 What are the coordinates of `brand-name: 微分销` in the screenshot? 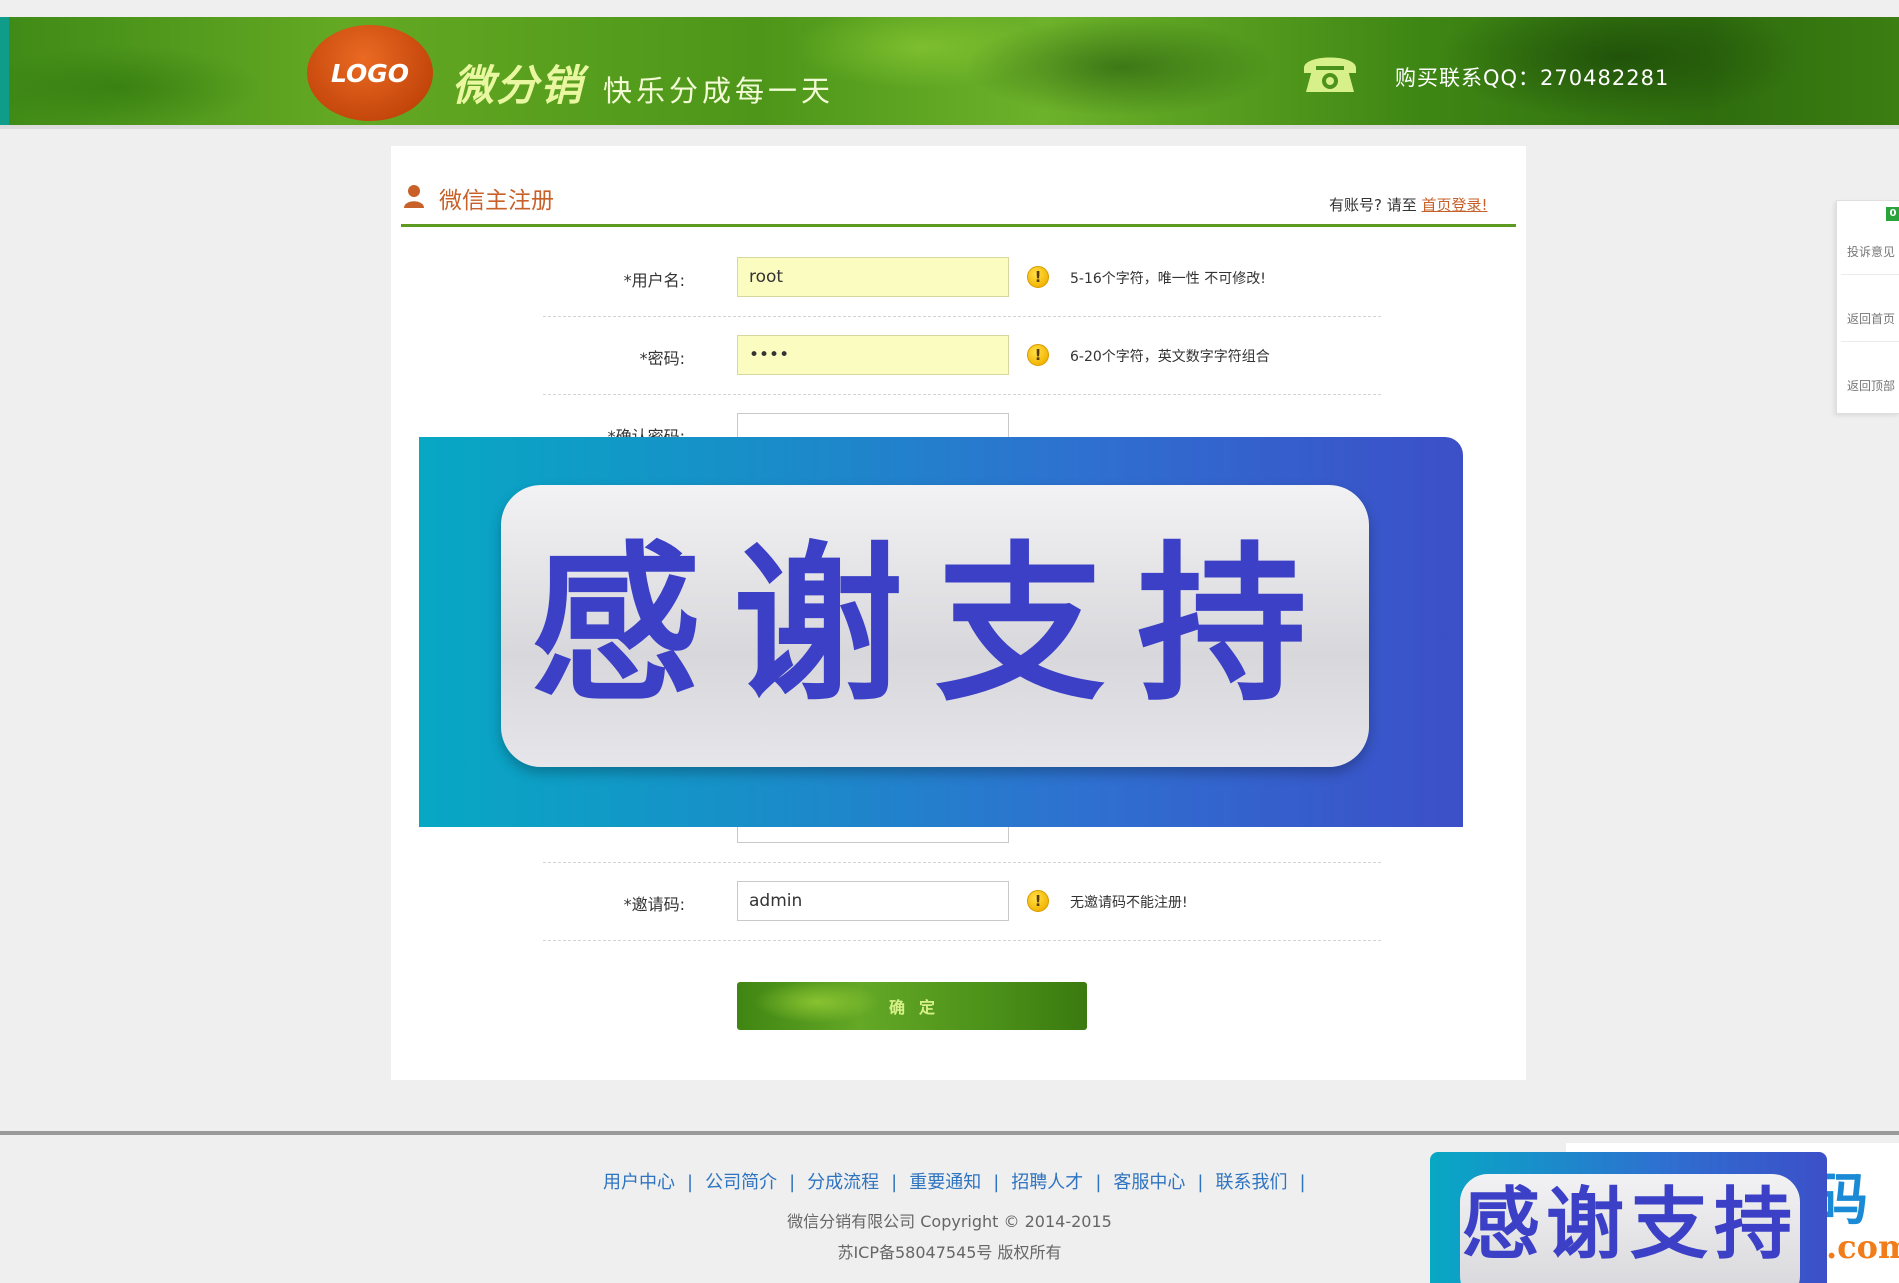 It's located at (518, 85).